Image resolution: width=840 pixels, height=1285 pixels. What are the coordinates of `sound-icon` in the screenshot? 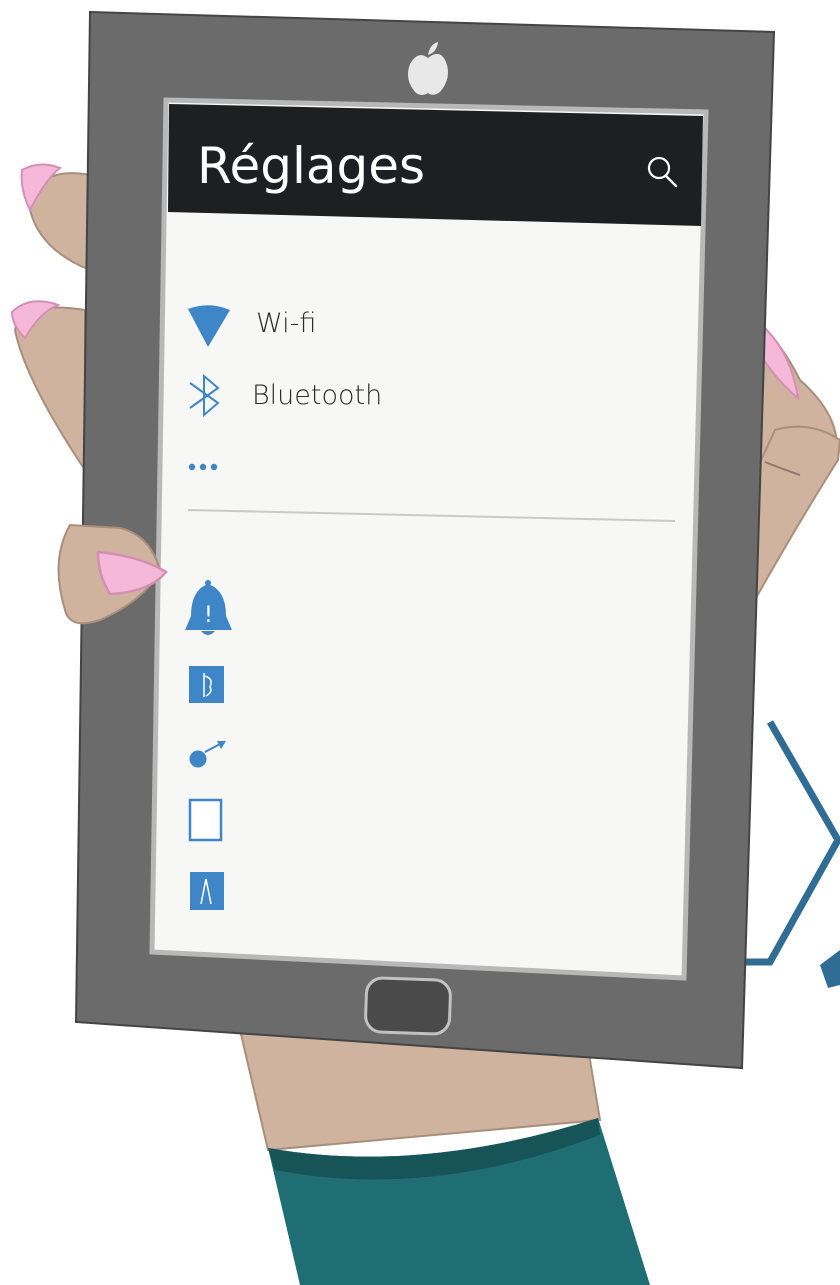 It's located at (206, 684).